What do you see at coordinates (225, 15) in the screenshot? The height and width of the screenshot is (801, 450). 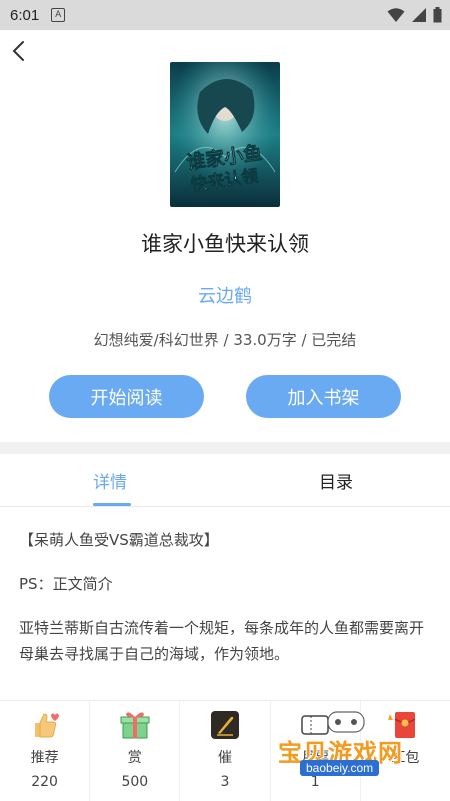 I see `status-bar: 6:01 A` at bounding box center [225, 15].